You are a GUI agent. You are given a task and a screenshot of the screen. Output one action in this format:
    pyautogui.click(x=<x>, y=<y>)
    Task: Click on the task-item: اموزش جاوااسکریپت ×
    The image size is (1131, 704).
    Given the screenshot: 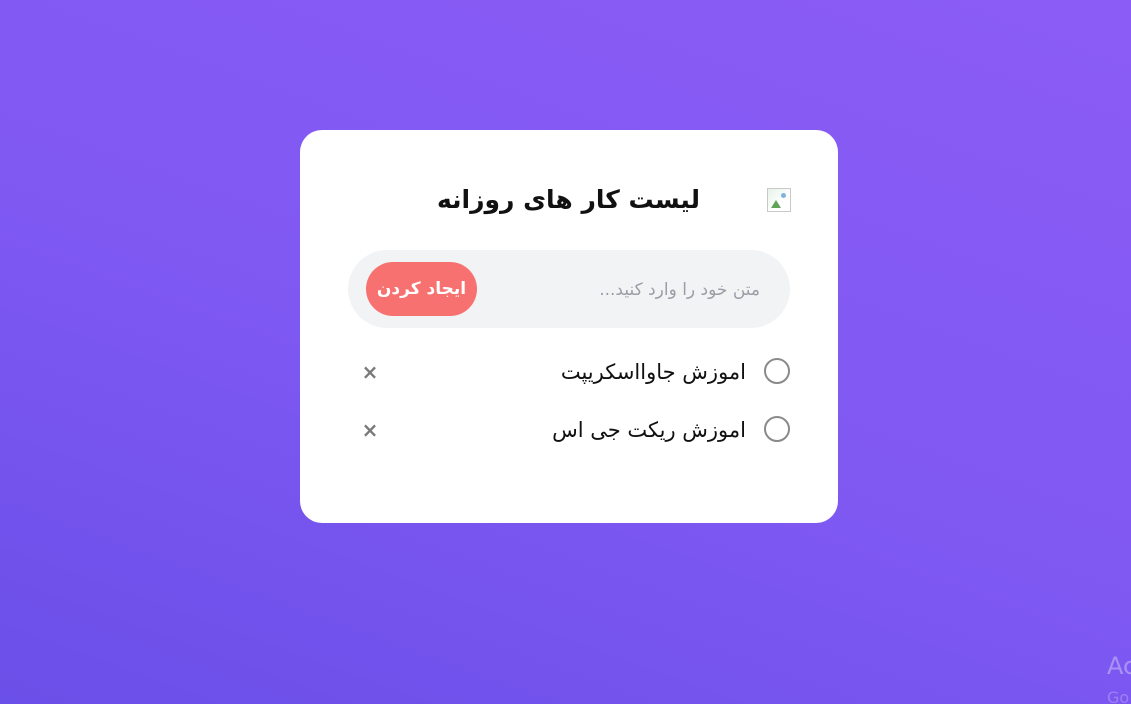 What is the action you would take?
    pyautogui.click(x=569, y=372)
    